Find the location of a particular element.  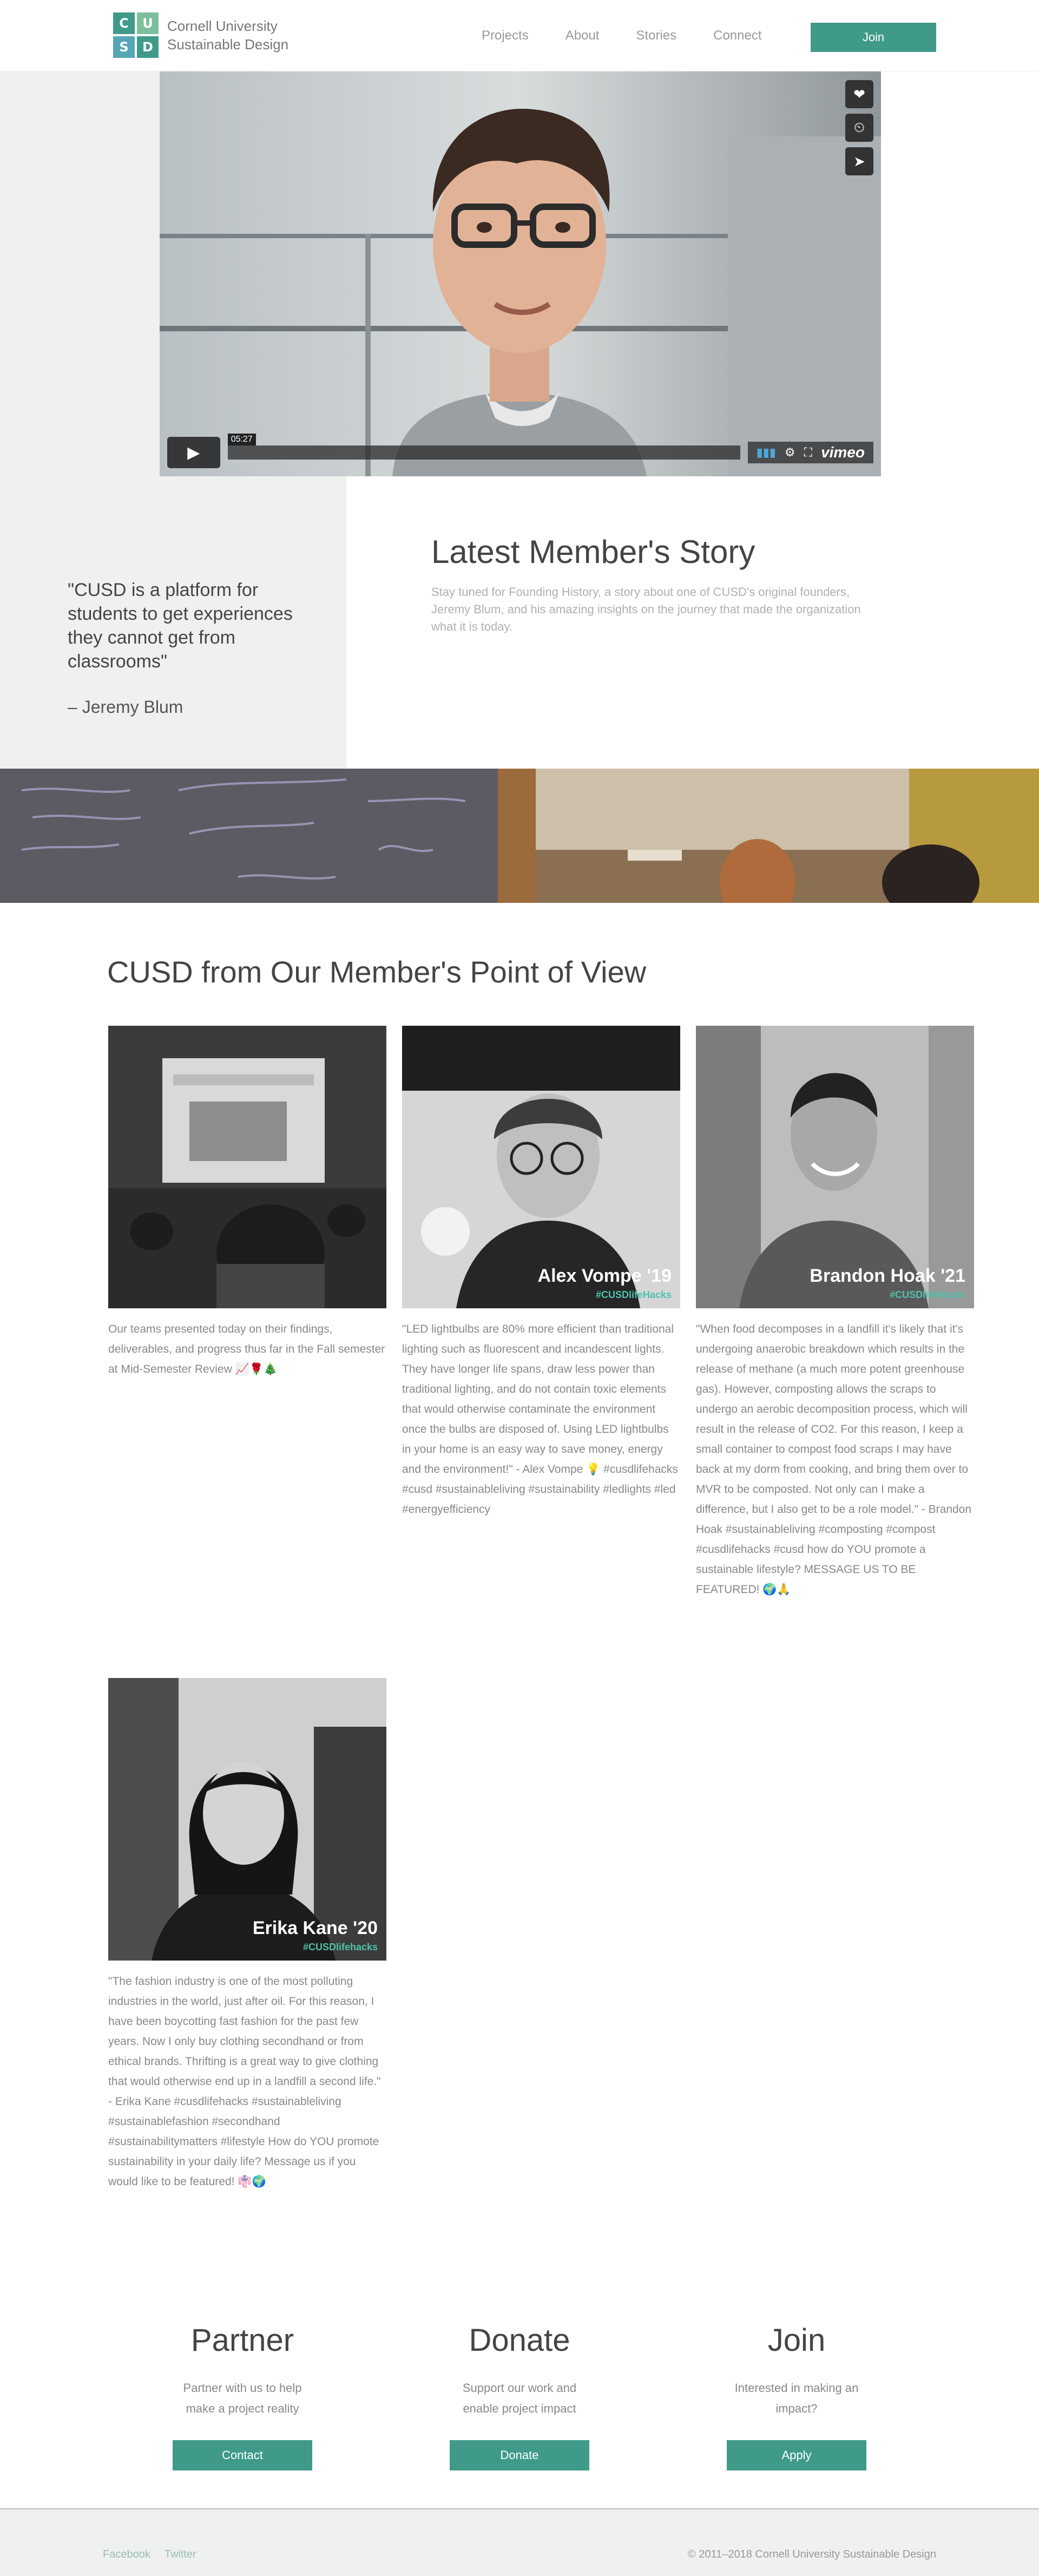

video-side-actions: ❤ ⏲ ➤ is located at coordinates (859, 127).